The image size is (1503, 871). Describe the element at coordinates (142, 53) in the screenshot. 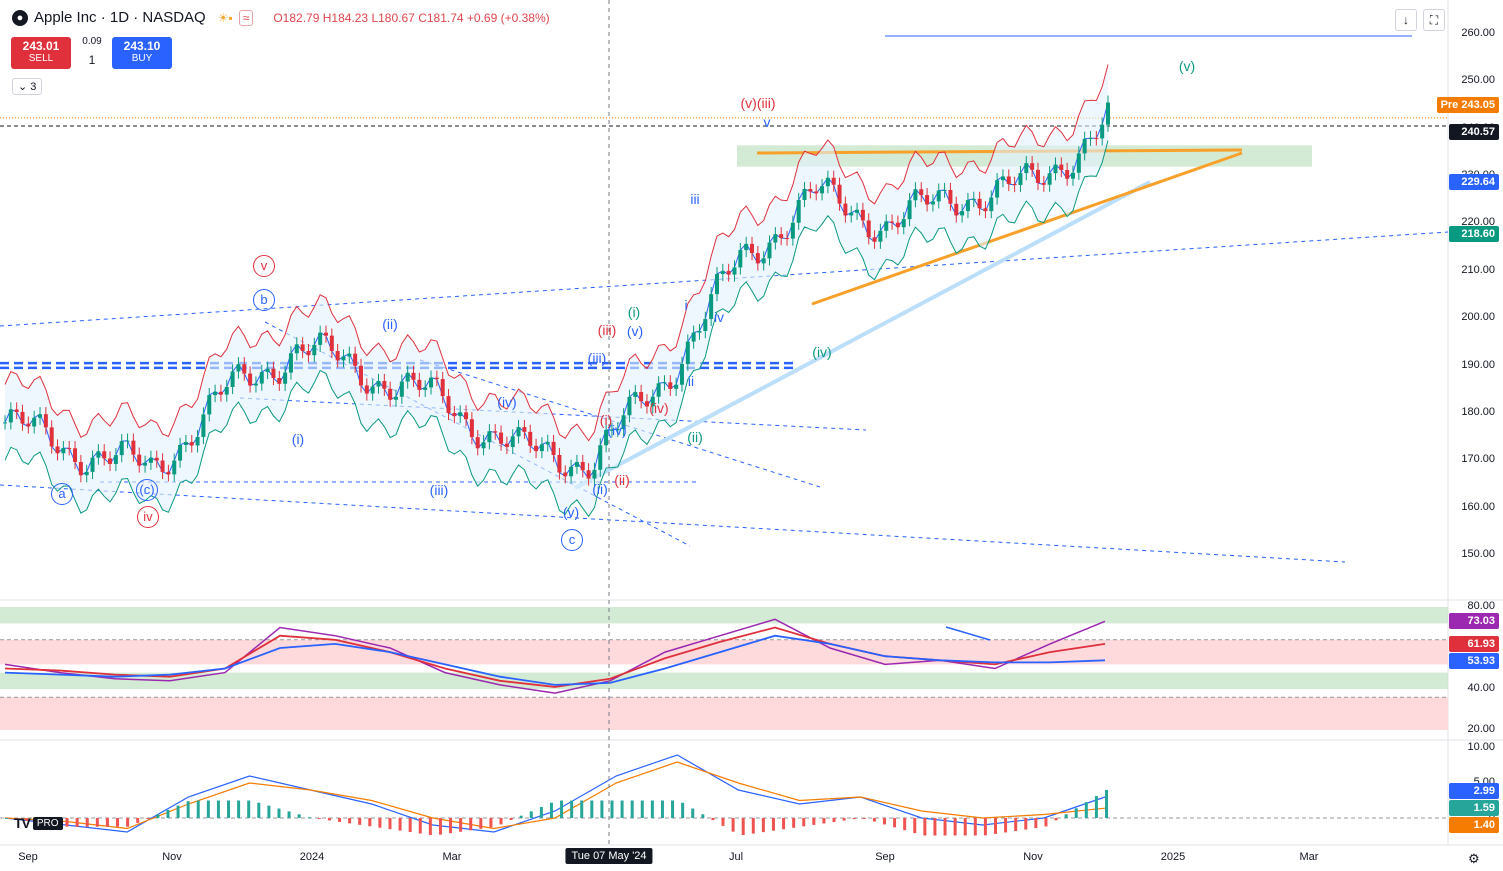

I see `buy-button: 243.10 BUY` at that location.